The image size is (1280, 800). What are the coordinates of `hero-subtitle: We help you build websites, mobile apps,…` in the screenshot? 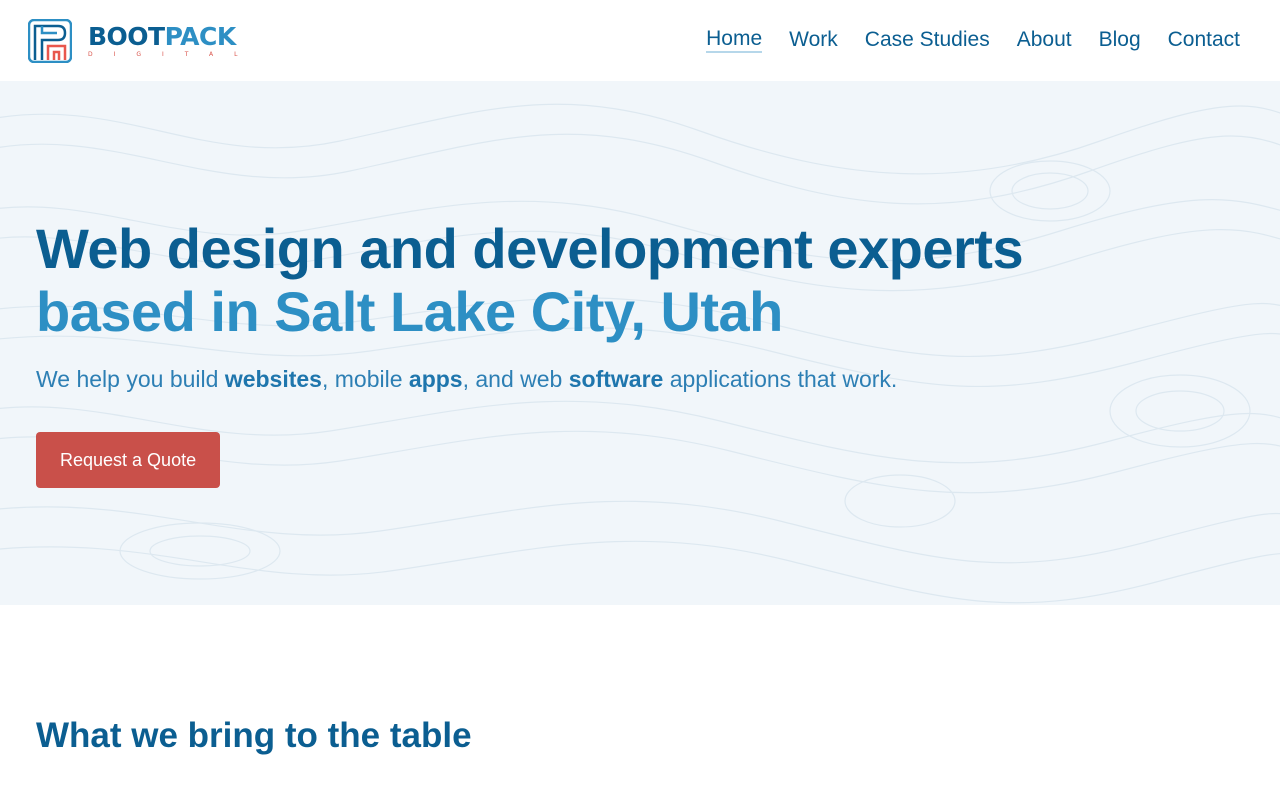 It's located at (536, 379).